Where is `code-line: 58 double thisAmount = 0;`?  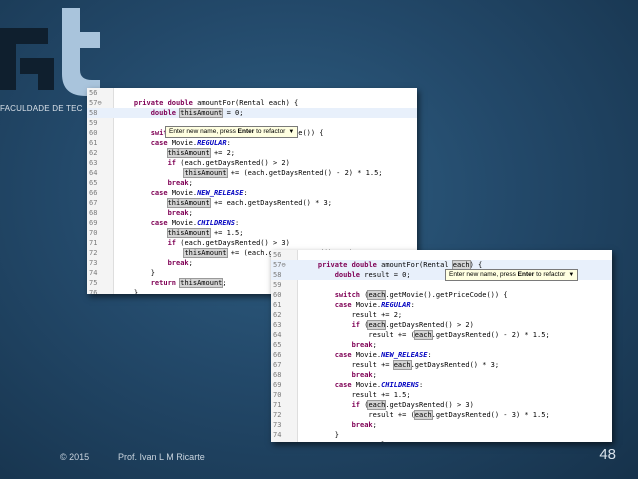
code-line: 58 double thisAmount = 0; is located at coordinates (252, 113).